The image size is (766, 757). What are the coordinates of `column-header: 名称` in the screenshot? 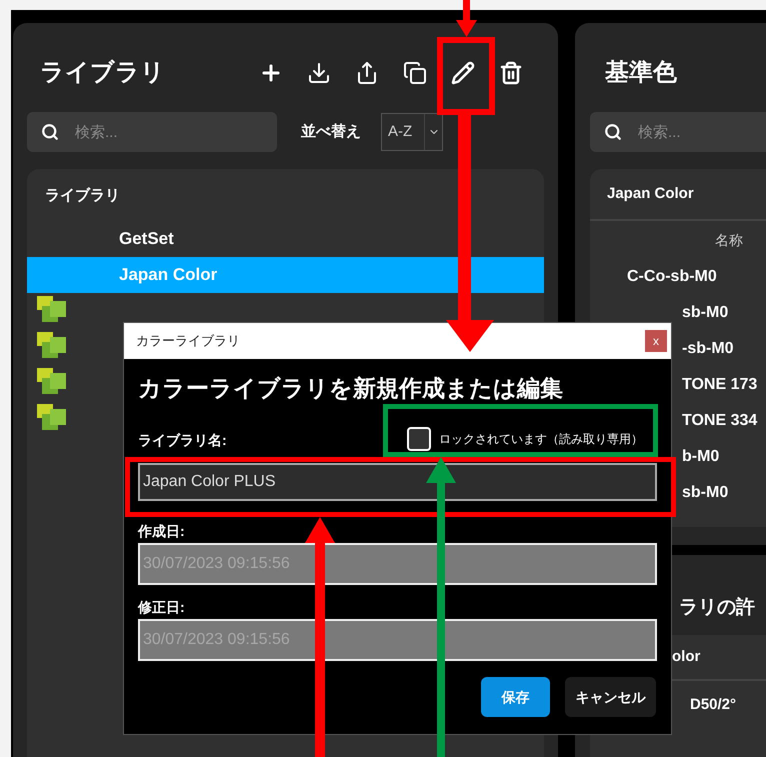 It's located at (729, 240).